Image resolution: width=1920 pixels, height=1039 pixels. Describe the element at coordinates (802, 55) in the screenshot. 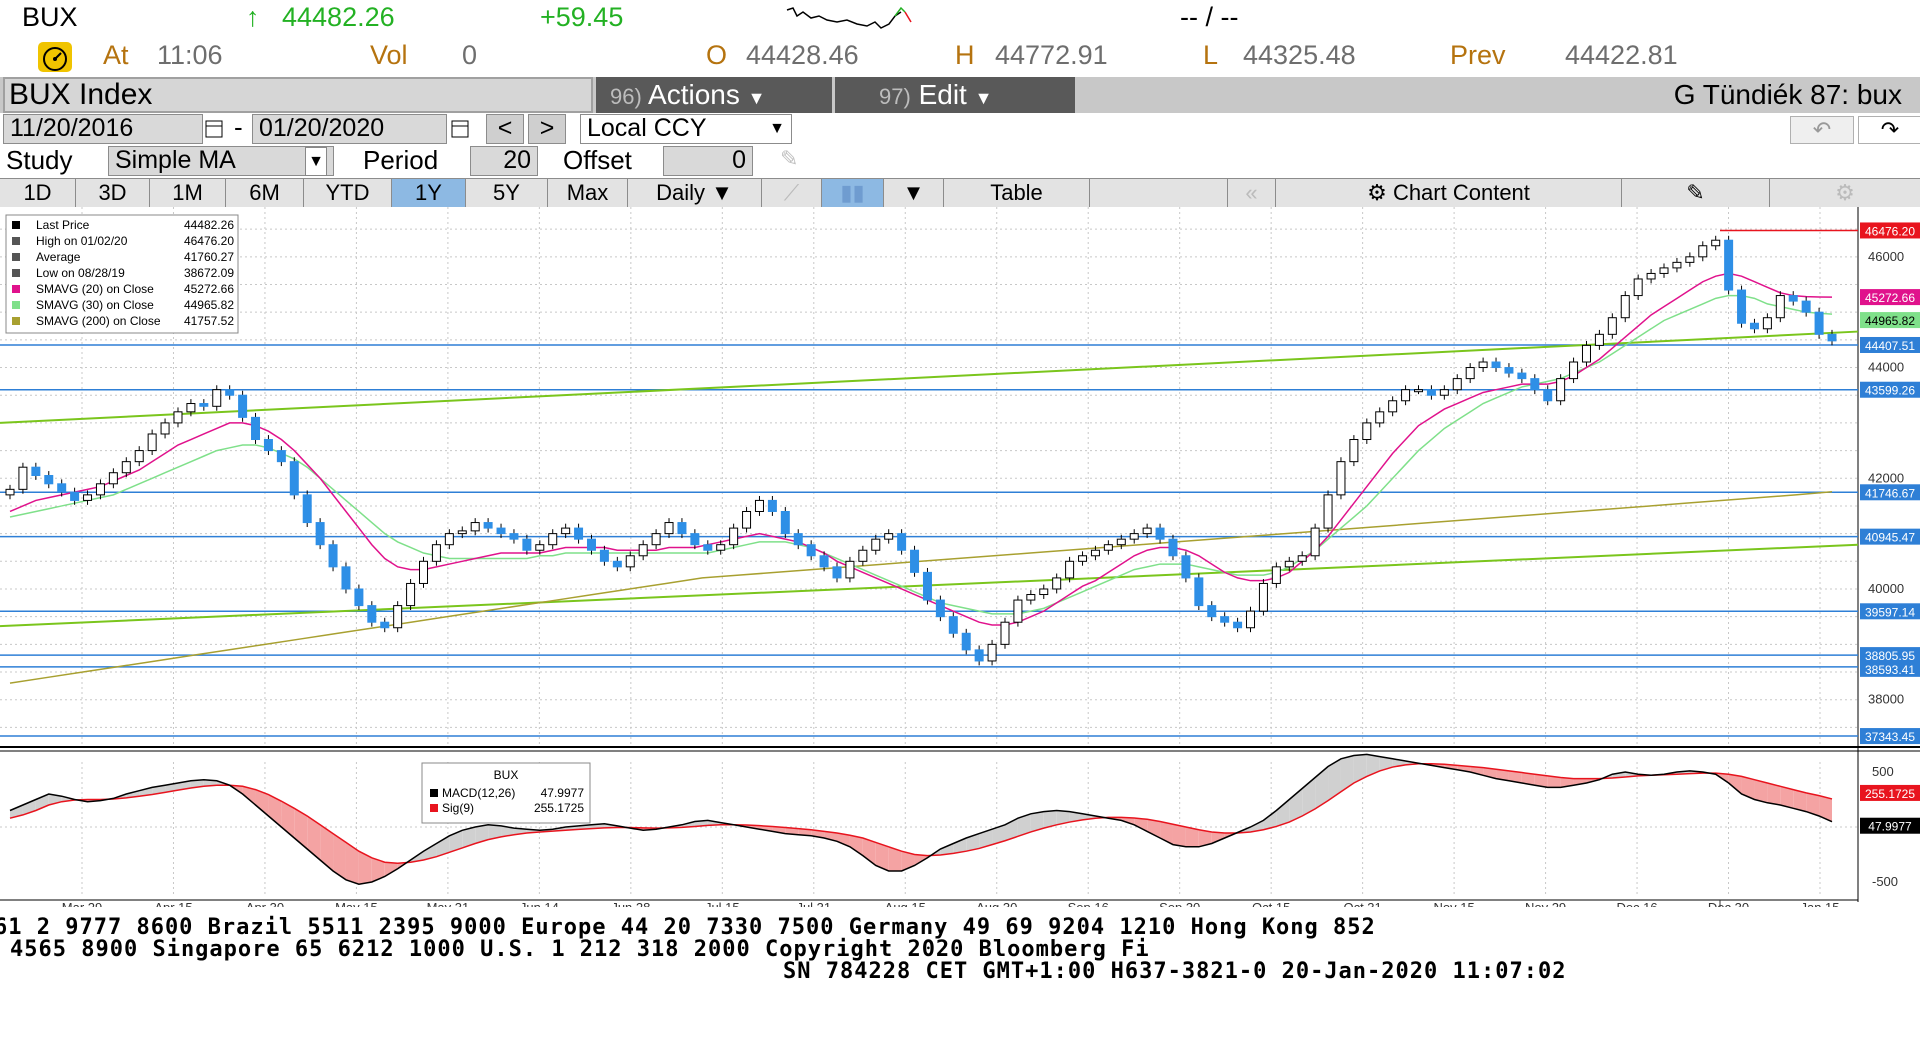

I see `open-value: 44428.46` at that location.